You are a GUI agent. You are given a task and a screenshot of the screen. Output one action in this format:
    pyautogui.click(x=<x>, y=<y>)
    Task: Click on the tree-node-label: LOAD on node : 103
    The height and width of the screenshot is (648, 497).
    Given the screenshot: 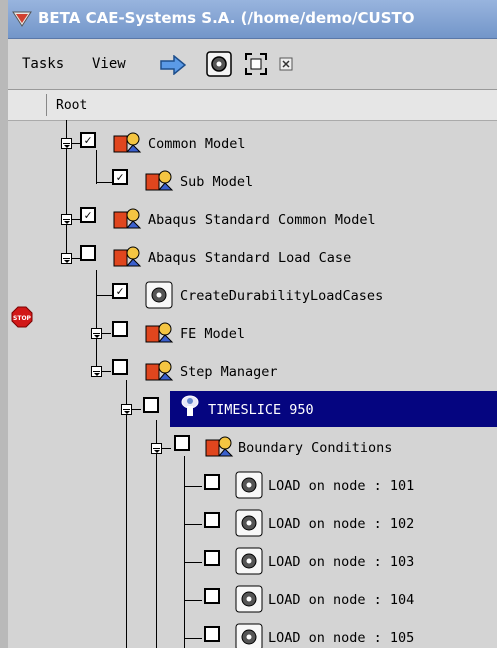 What is the action you would take?
    pyautogui.click(x=341, y=562)
    